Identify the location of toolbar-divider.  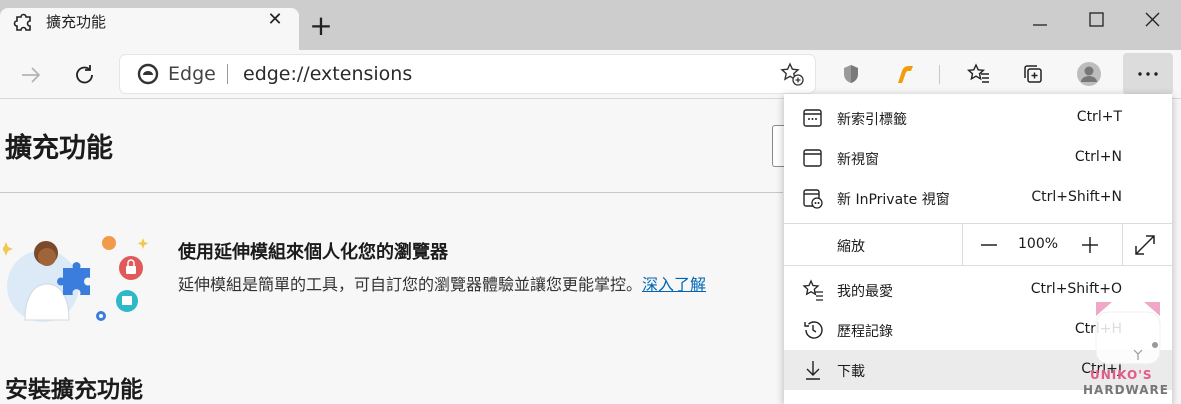
(939, 74).